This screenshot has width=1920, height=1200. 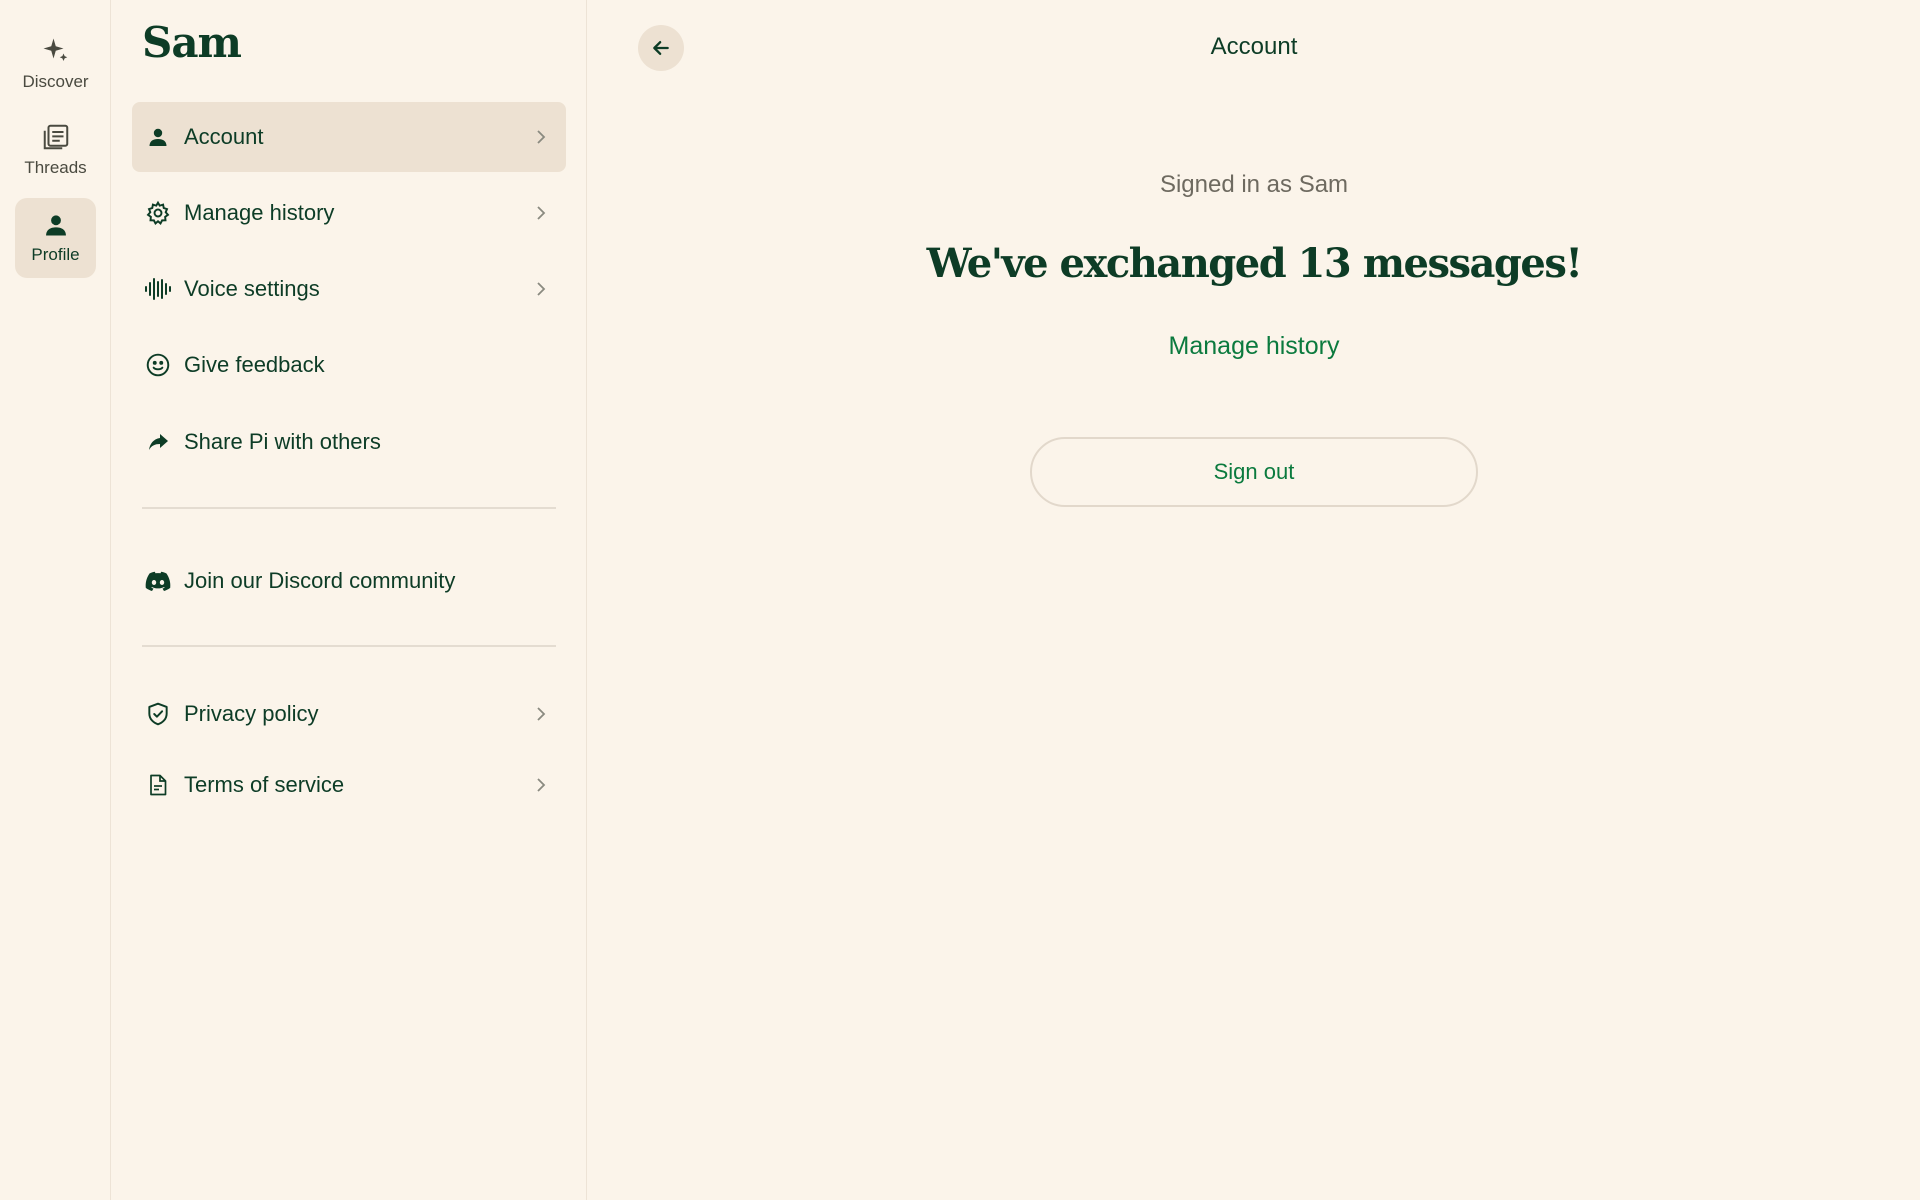 What do you see at coordinates (1254, 184) in the screenshot?
I see `signed-in-text: Signed in as Sam` at bounding box center [1254, 184].